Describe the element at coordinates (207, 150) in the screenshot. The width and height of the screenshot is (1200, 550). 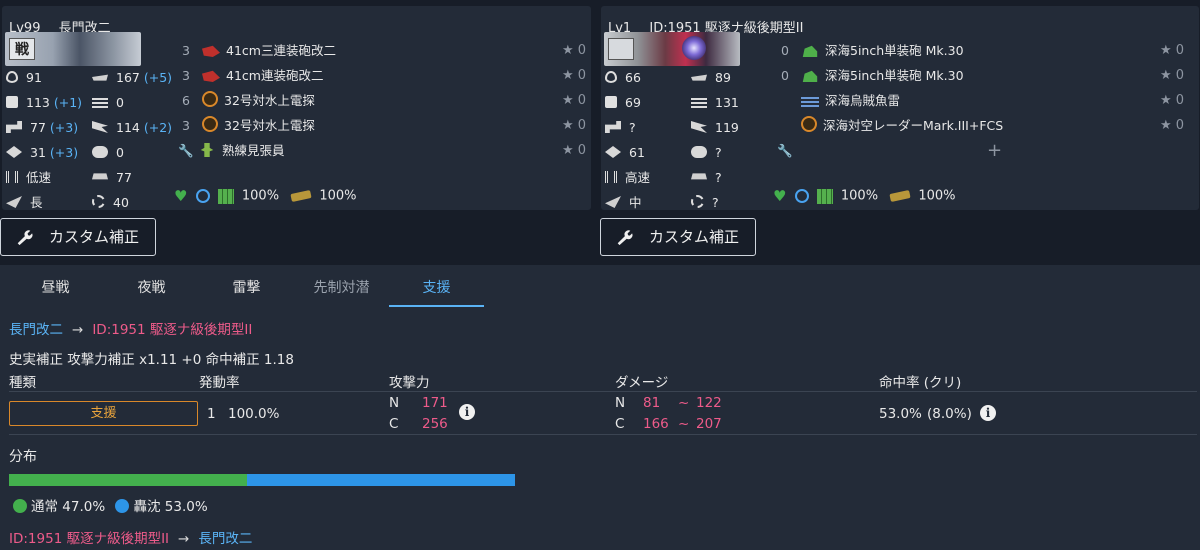
I see `lookout-icon` at that location.